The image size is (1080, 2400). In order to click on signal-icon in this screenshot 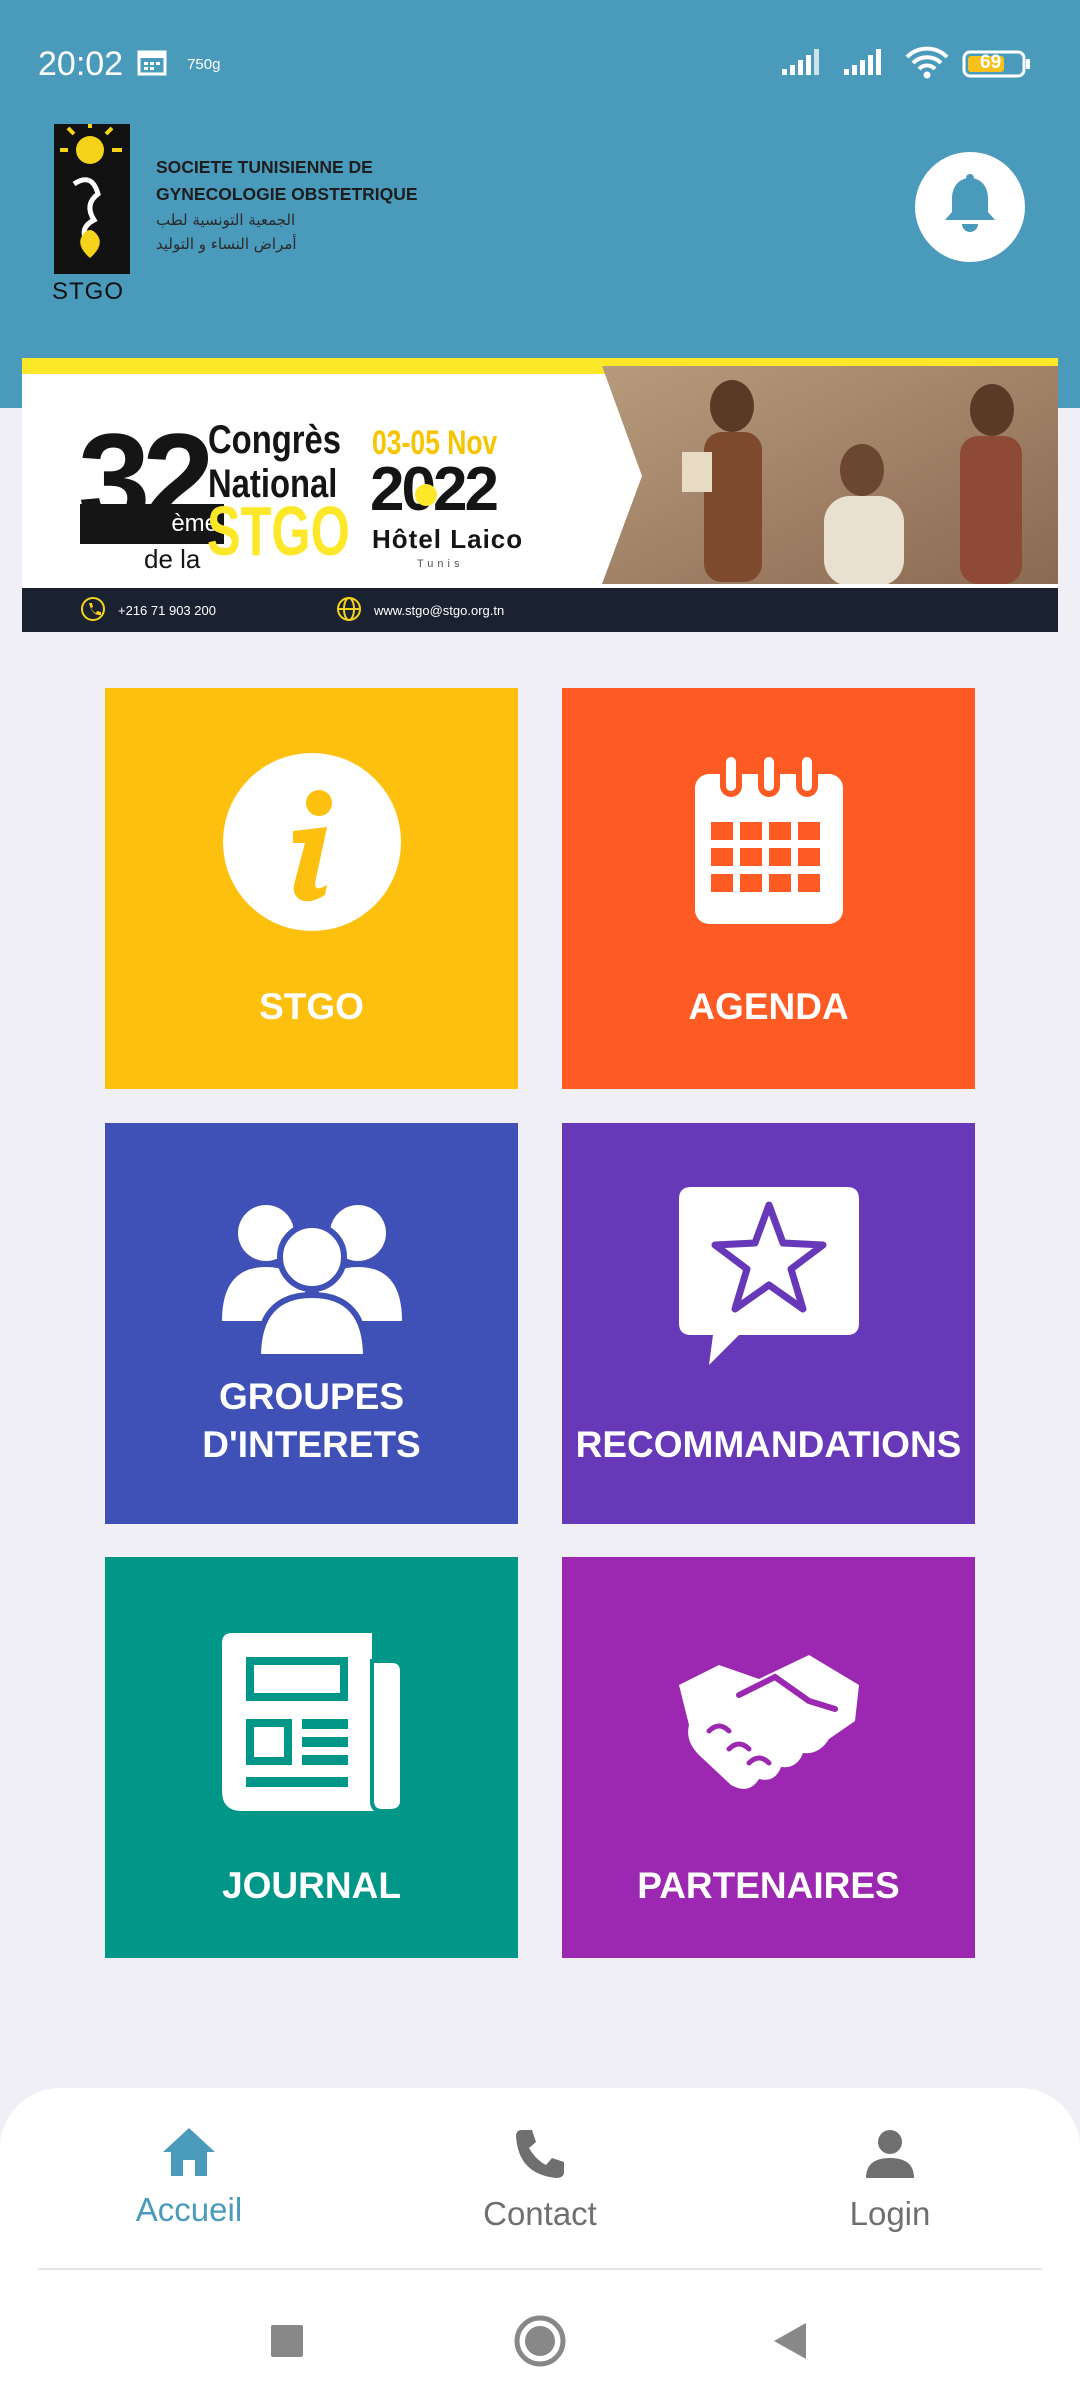, I will do `click(805, 64)`.